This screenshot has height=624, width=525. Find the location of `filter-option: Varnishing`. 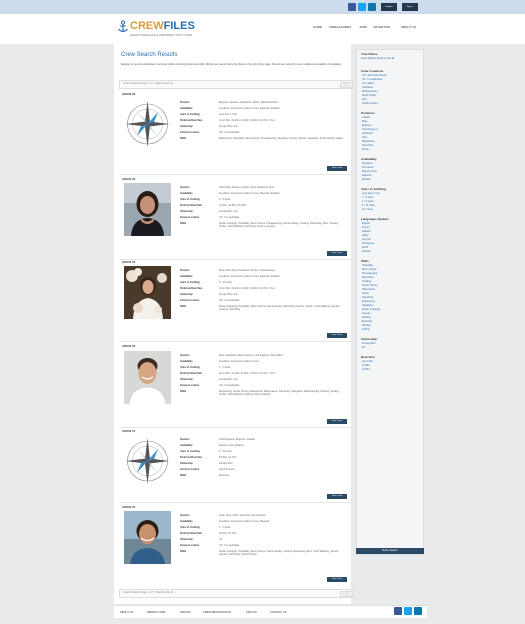

filter-option: Varnishing is located at coordinates (367, 297).